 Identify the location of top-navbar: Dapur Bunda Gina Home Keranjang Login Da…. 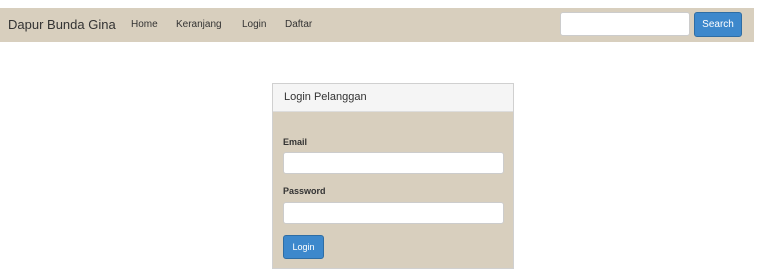
(377, 25).